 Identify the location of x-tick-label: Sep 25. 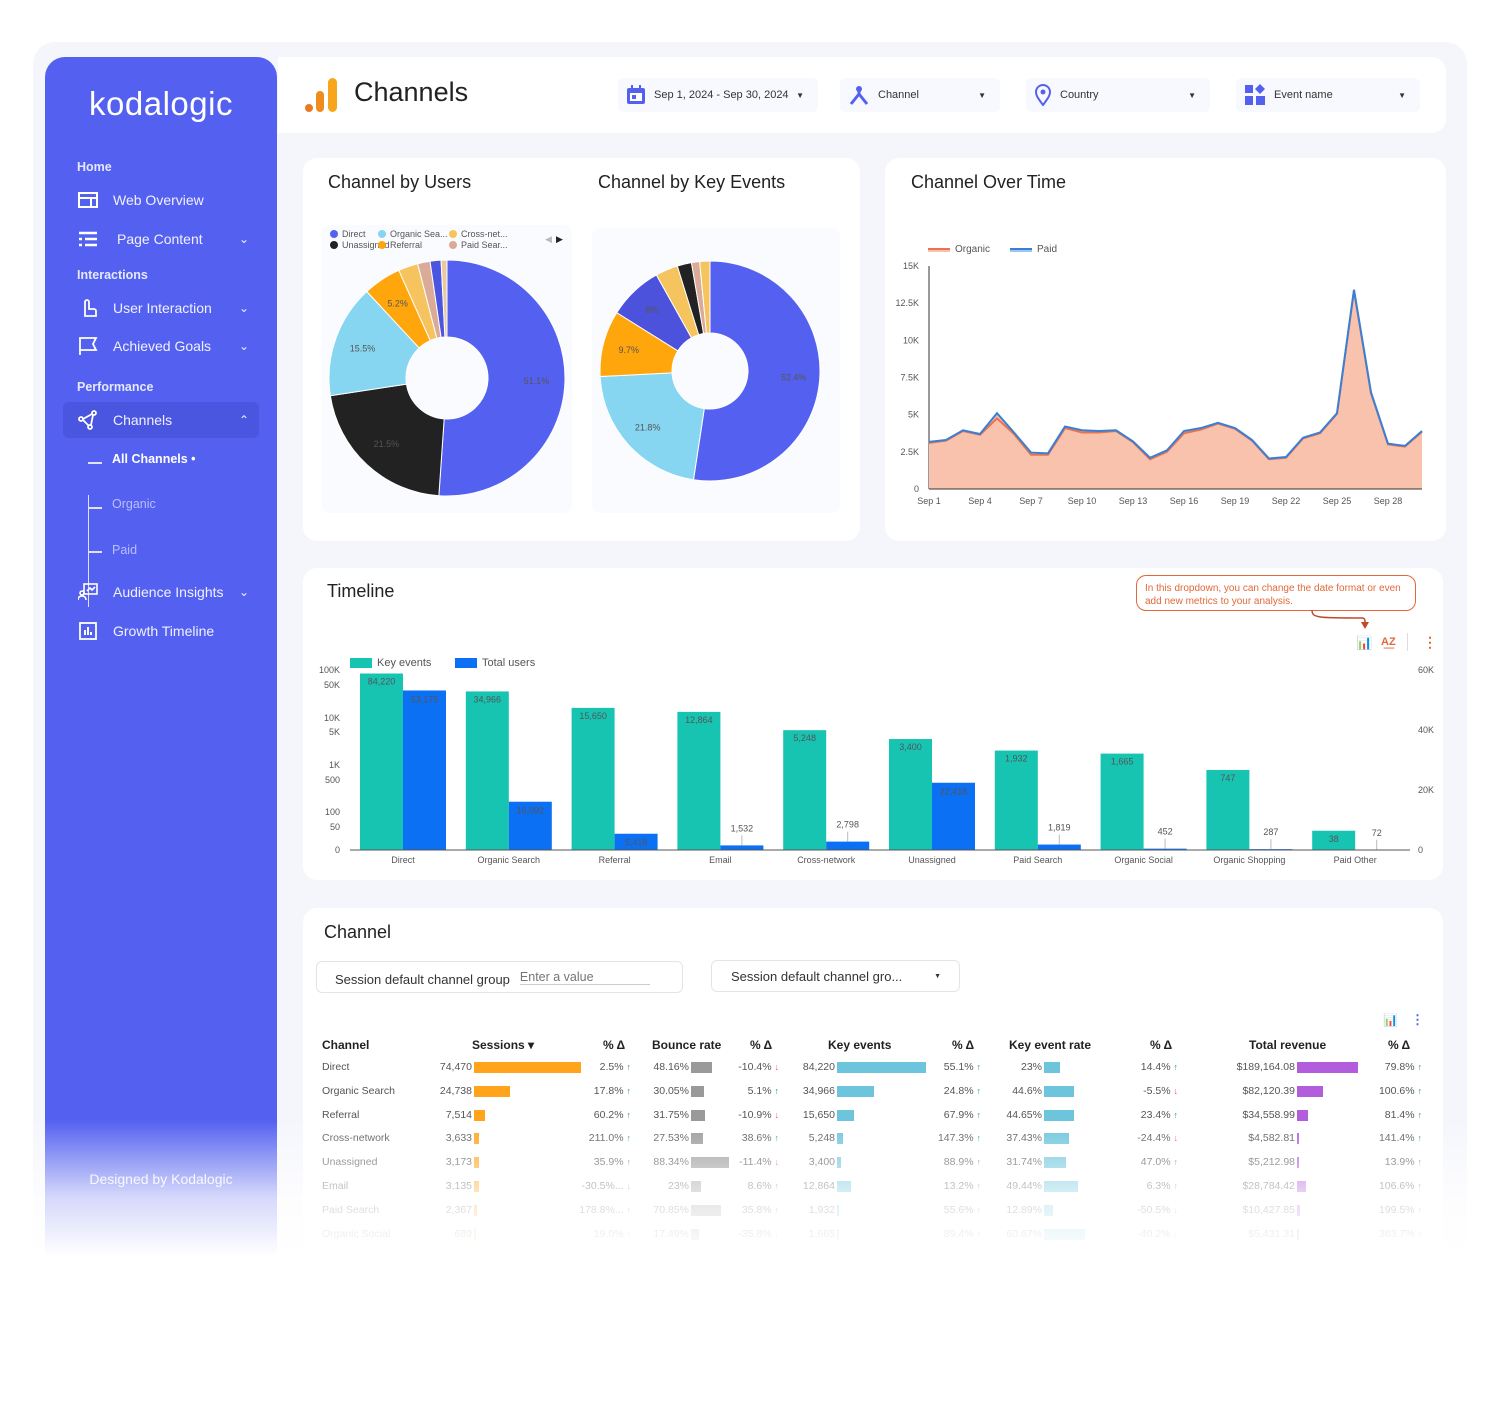
(1337, 501).